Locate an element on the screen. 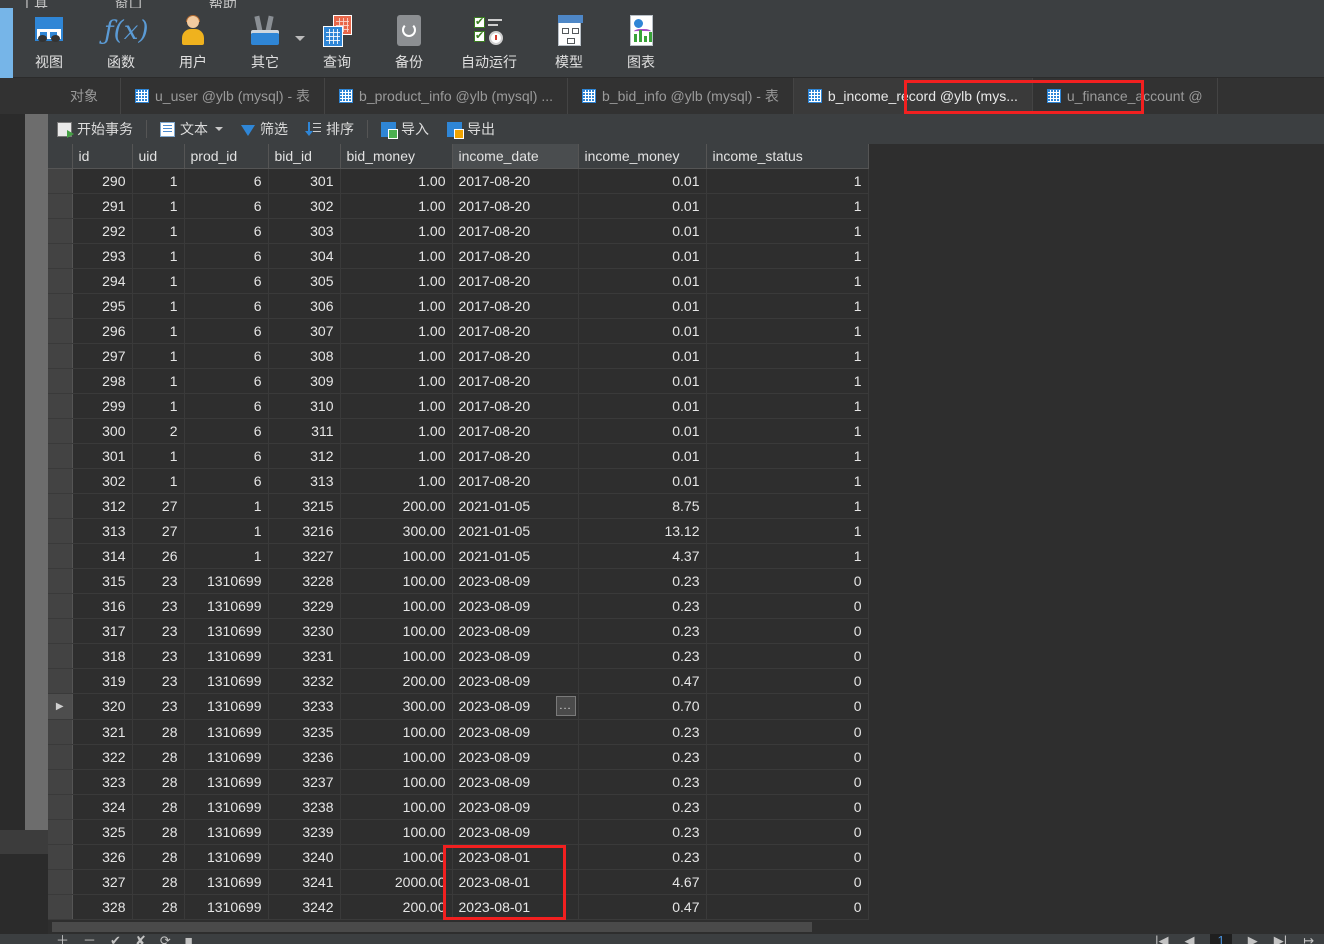  cell-income_money: 8.75 is located at coordinates (642, 506).